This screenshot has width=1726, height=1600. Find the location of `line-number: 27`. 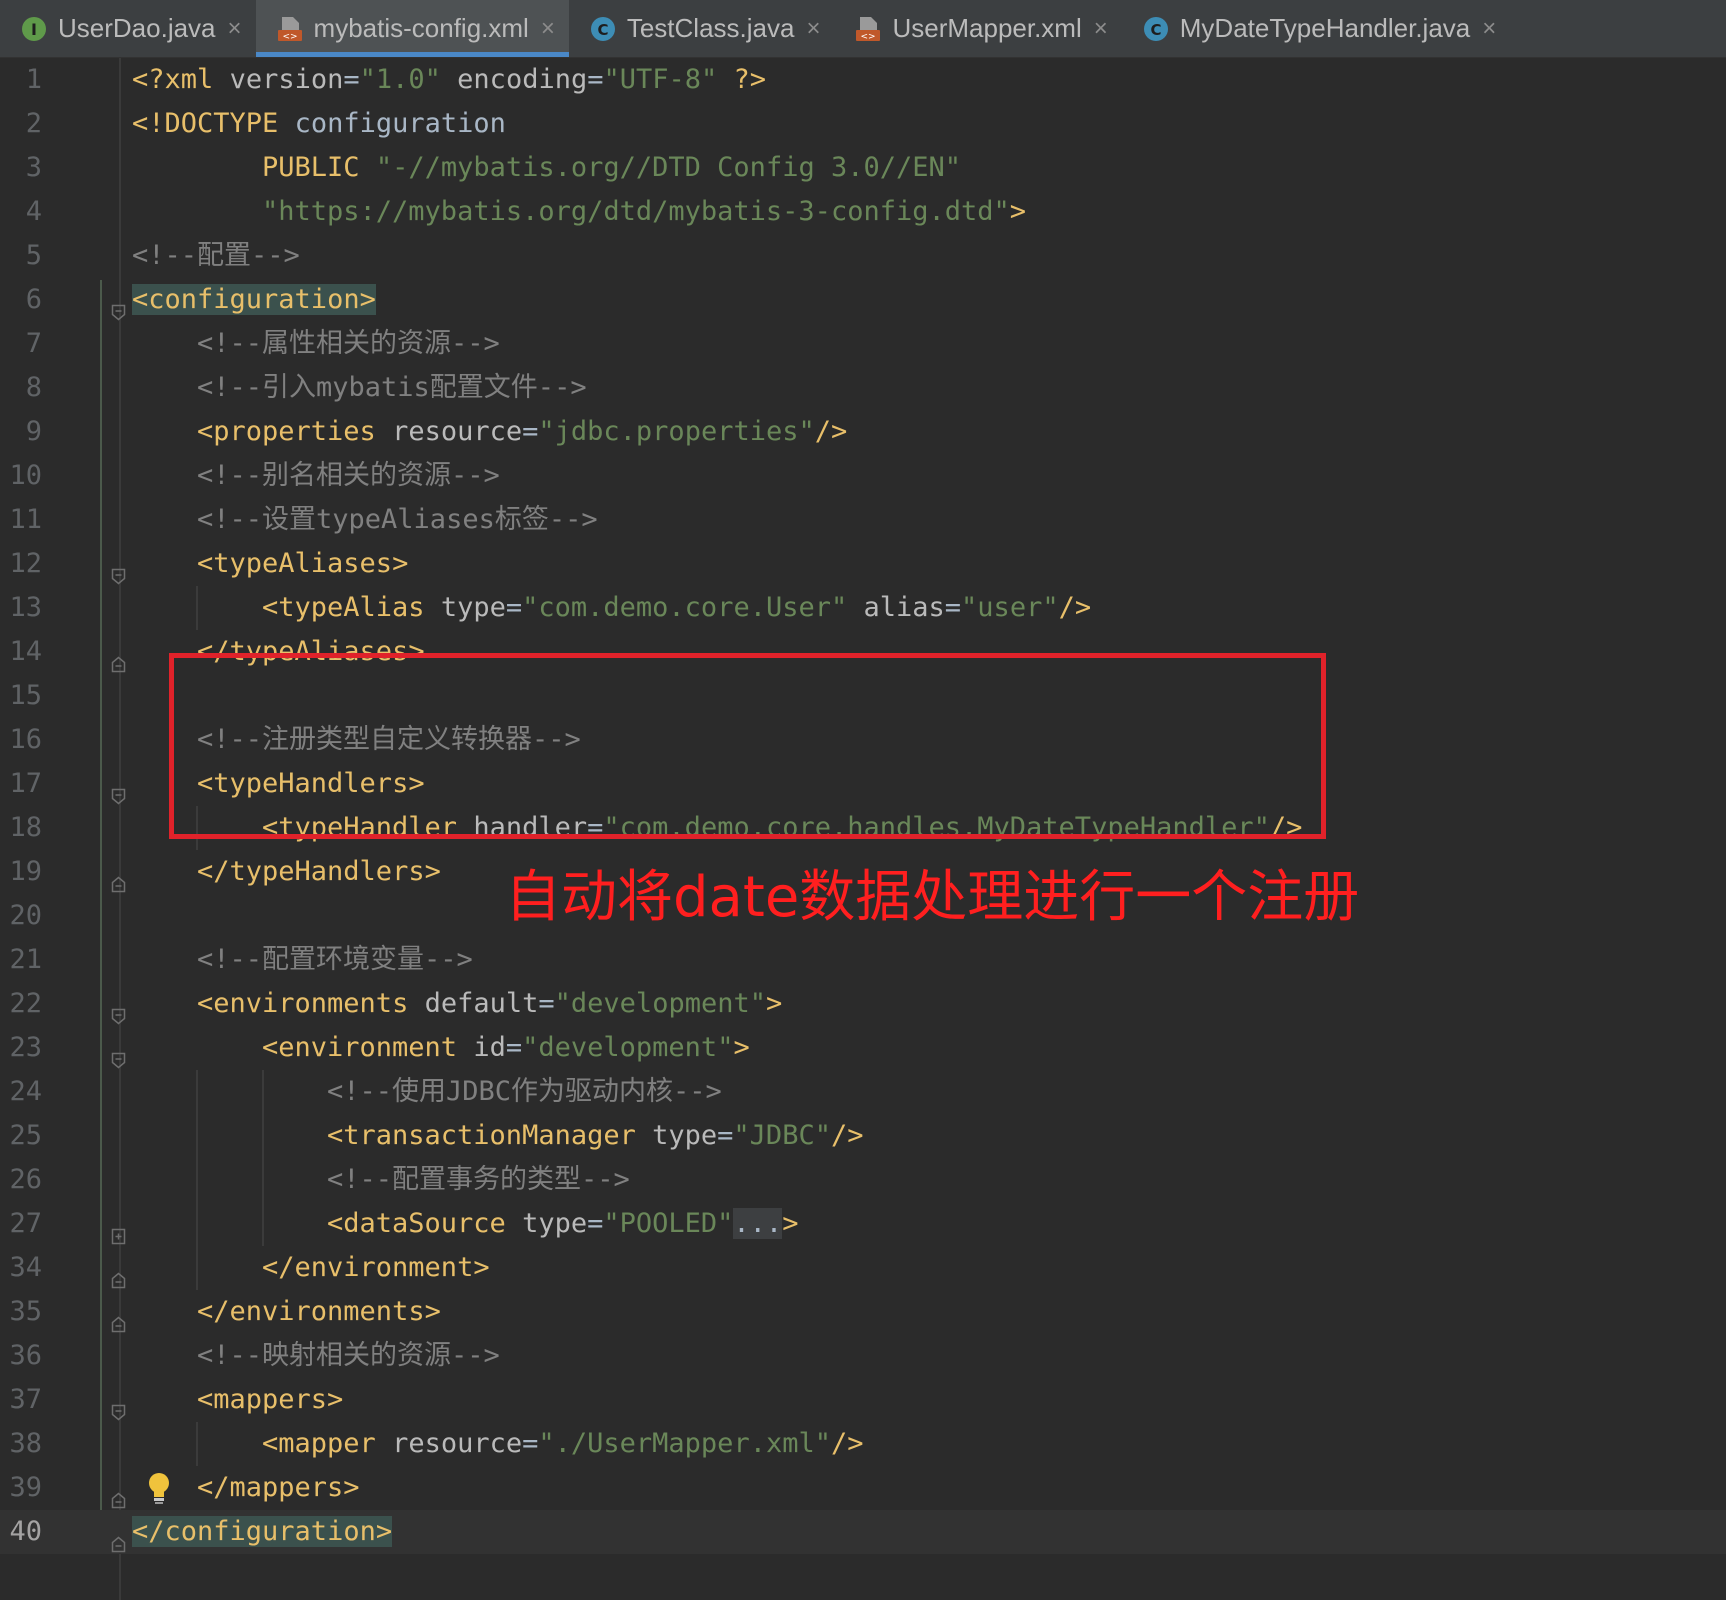

line-number: 27 is located at coordinates (25, 1223).